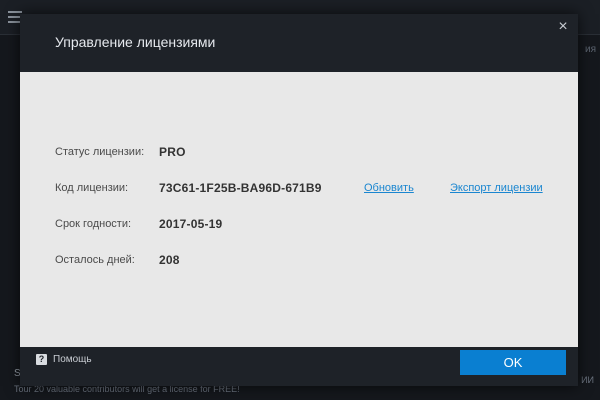 The height and width of the screenshot is (400, 600). What do you see at coordinates (496, 188) in the screenshot?
I see `export-license-link: Экспорт лицензии` at bounding box center [496, 188].